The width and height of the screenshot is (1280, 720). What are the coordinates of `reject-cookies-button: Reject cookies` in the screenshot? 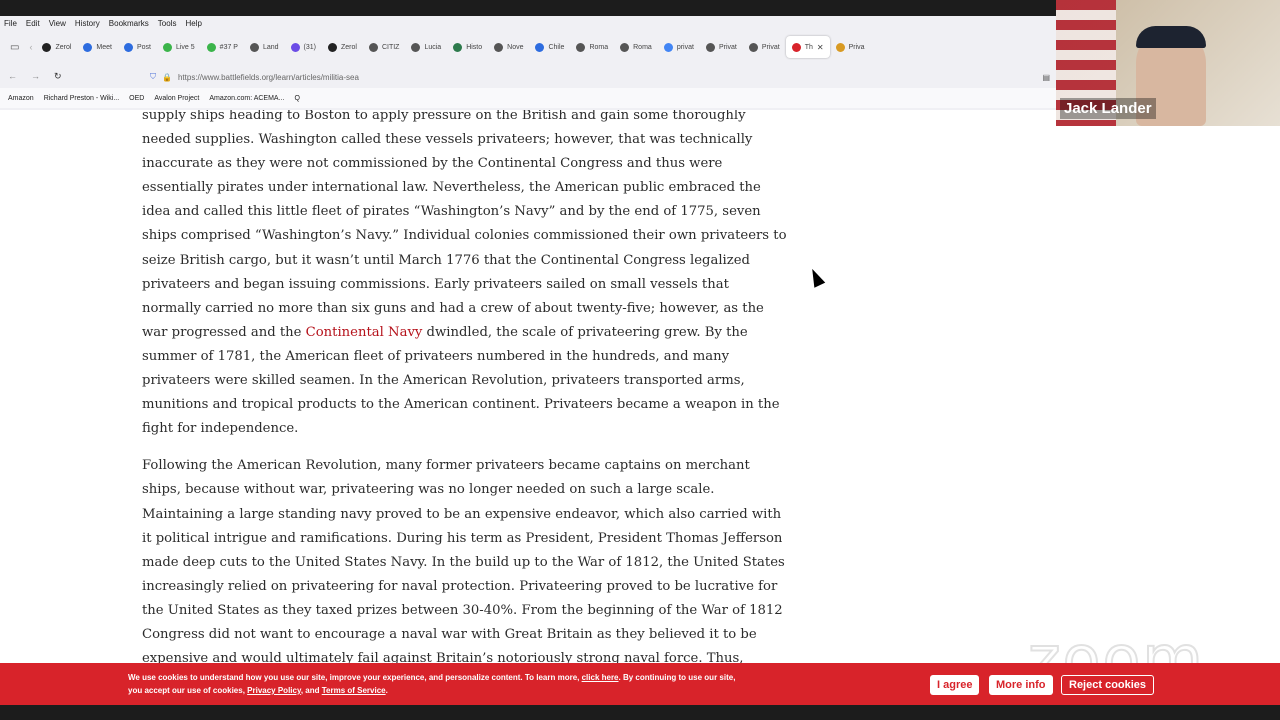 It's located at (1108, 685).